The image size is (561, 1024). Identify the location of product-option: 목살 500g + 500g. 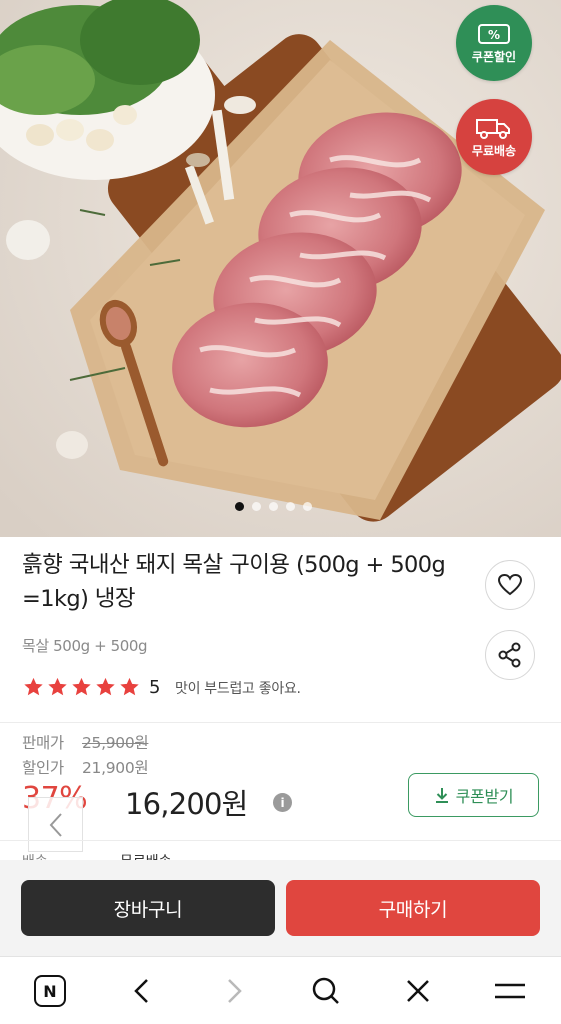
(85, 646).